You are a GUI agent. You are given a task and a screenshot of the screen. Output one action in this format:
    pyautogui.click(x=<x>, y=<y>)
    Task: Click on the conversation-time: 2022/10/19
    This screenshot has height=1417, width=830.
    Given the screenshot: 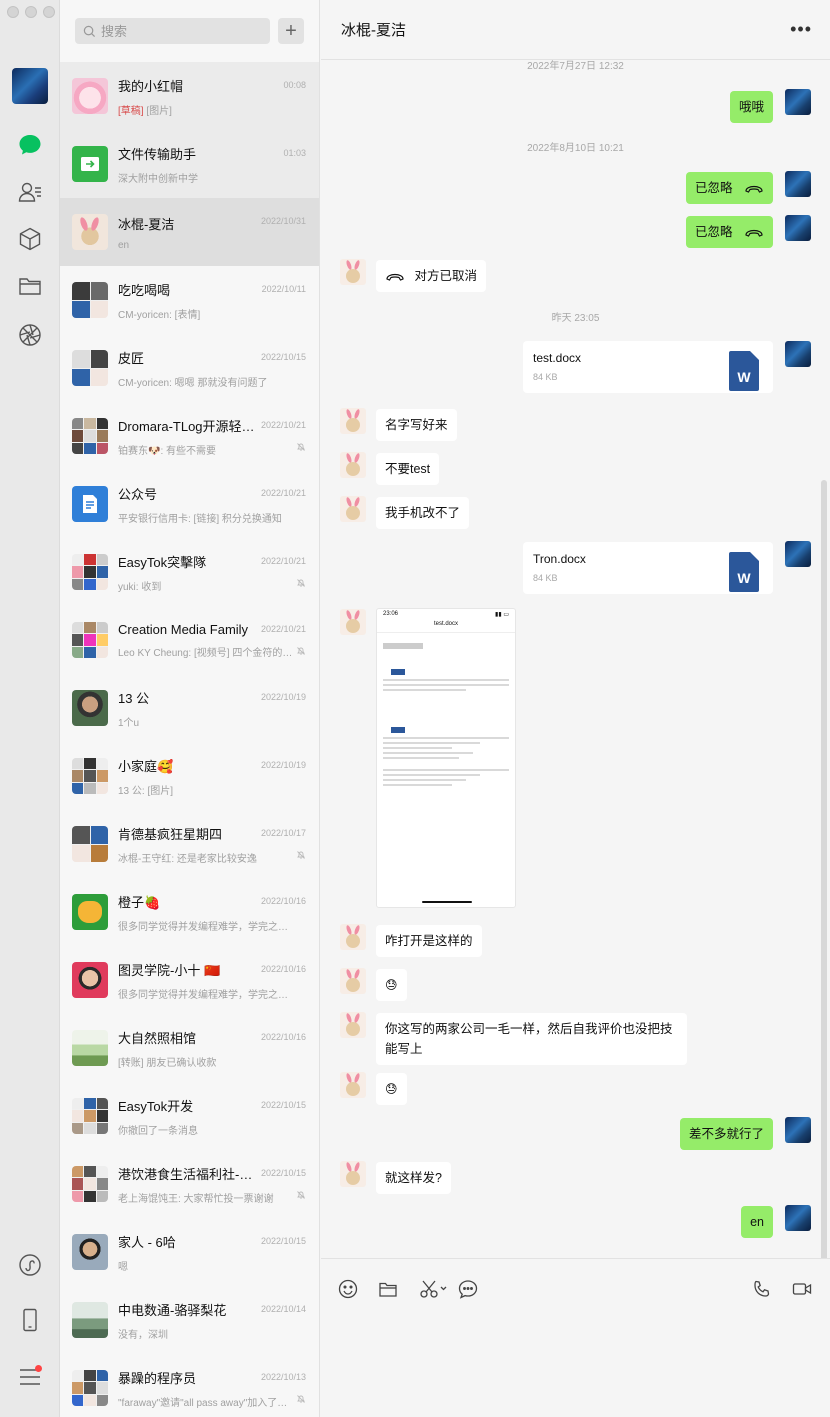 What is the action you would take?
    pyautogui.click(x=283, y=765)
    